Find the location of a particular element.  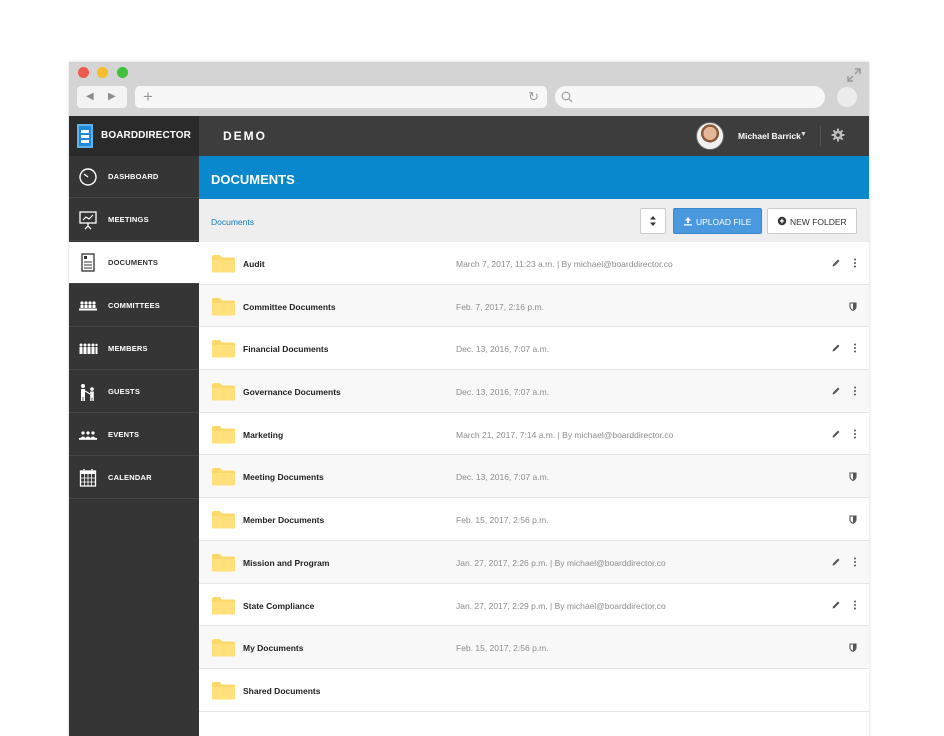

folder-name: Marketing is located at coordinates (263, 435).